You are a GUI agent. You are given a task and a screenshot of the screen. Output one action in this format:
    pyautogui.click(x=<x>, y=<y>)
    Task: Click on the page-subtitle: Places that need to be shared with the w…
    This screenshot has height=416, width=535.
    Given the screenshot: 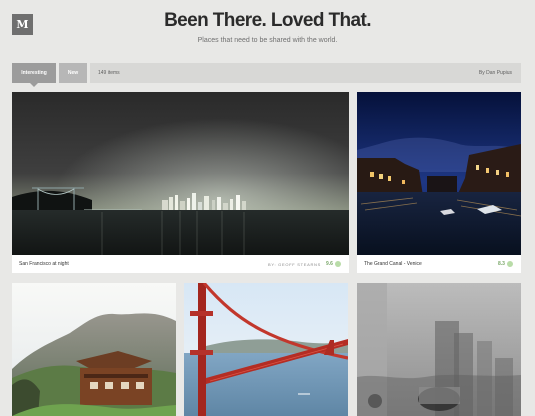 What is the action you would take?
    pyautogui.click(x=267, y=40)
    